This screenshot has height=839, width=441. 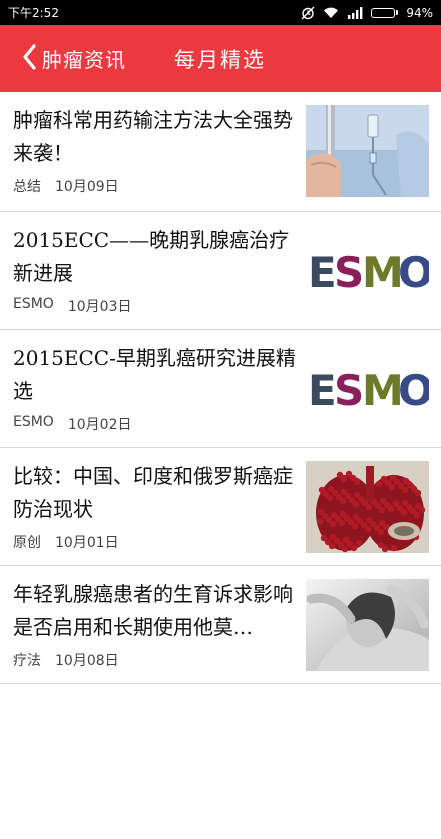 I want to click on back-button: 肿瘤资讯, so click(x=63, y=58).